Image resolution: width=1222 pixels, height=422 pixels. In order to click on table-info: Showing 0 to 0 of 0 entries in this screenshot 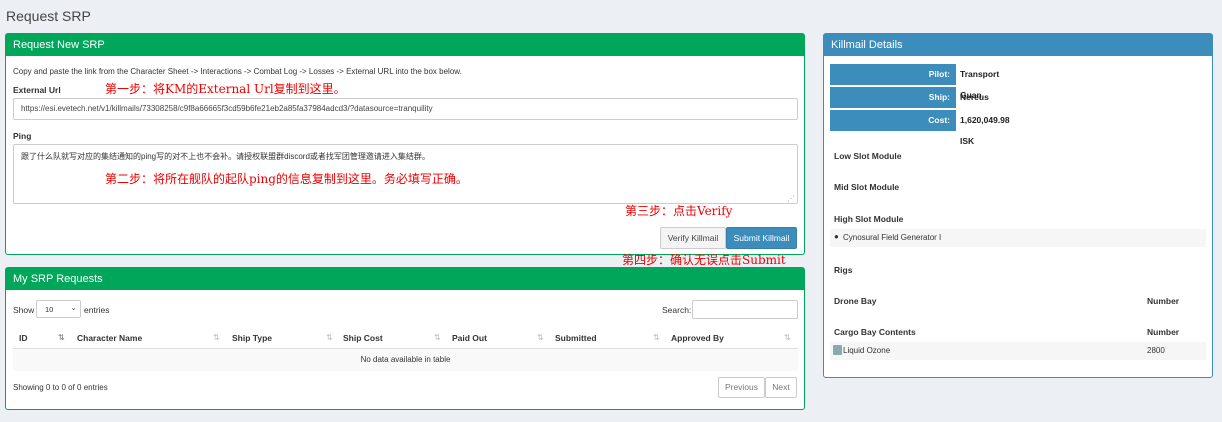, I will do `click(60, 387)`.